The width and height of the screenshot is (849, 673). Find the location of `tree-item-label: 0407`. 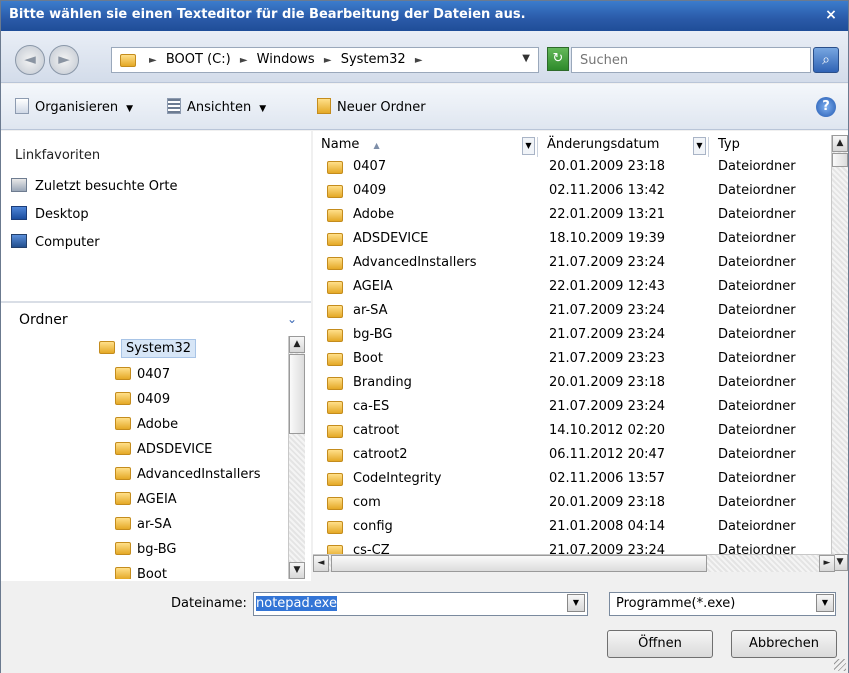

tree-item-label: 0407 is located at coordinates (154, 374).